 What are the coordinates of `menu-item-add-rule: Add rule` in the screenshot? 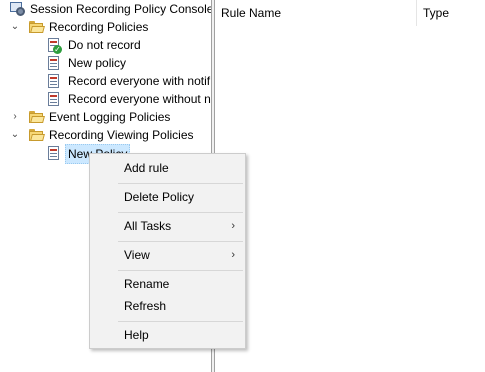 It's located at (167, 168).